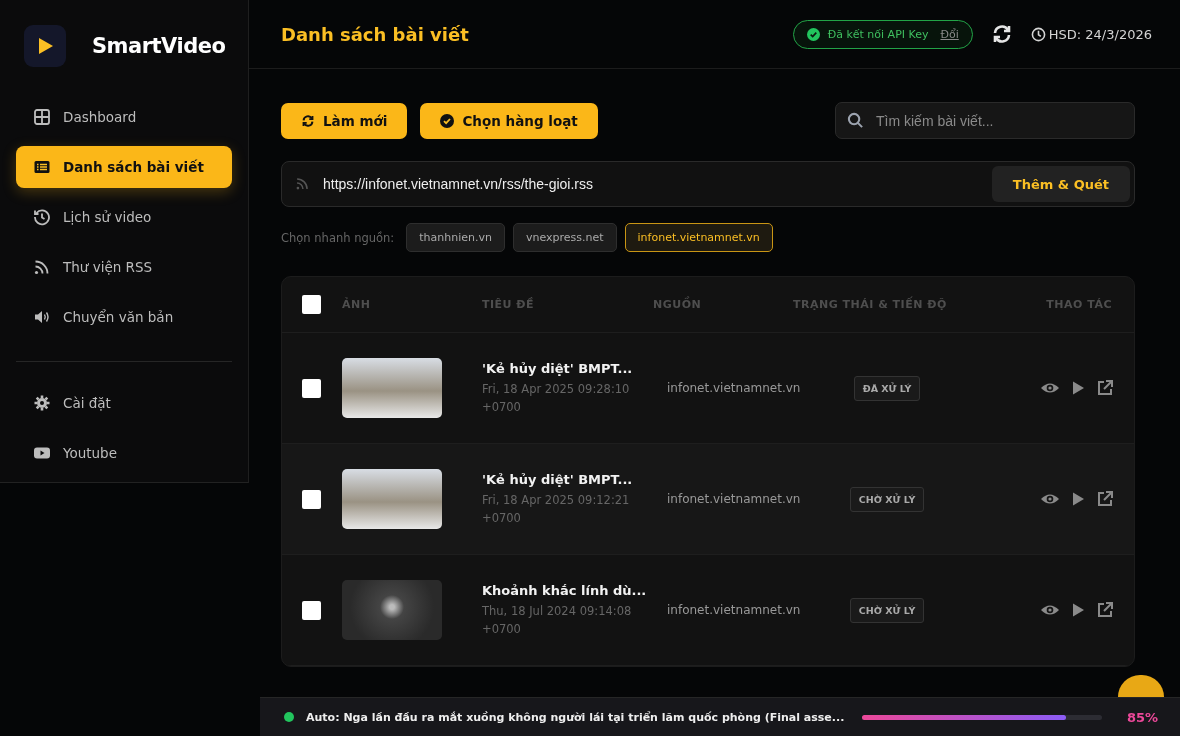  I want to click on article-date: Fri, 18 Apr 2025 09:28:10 +0700, so click(556, 398).